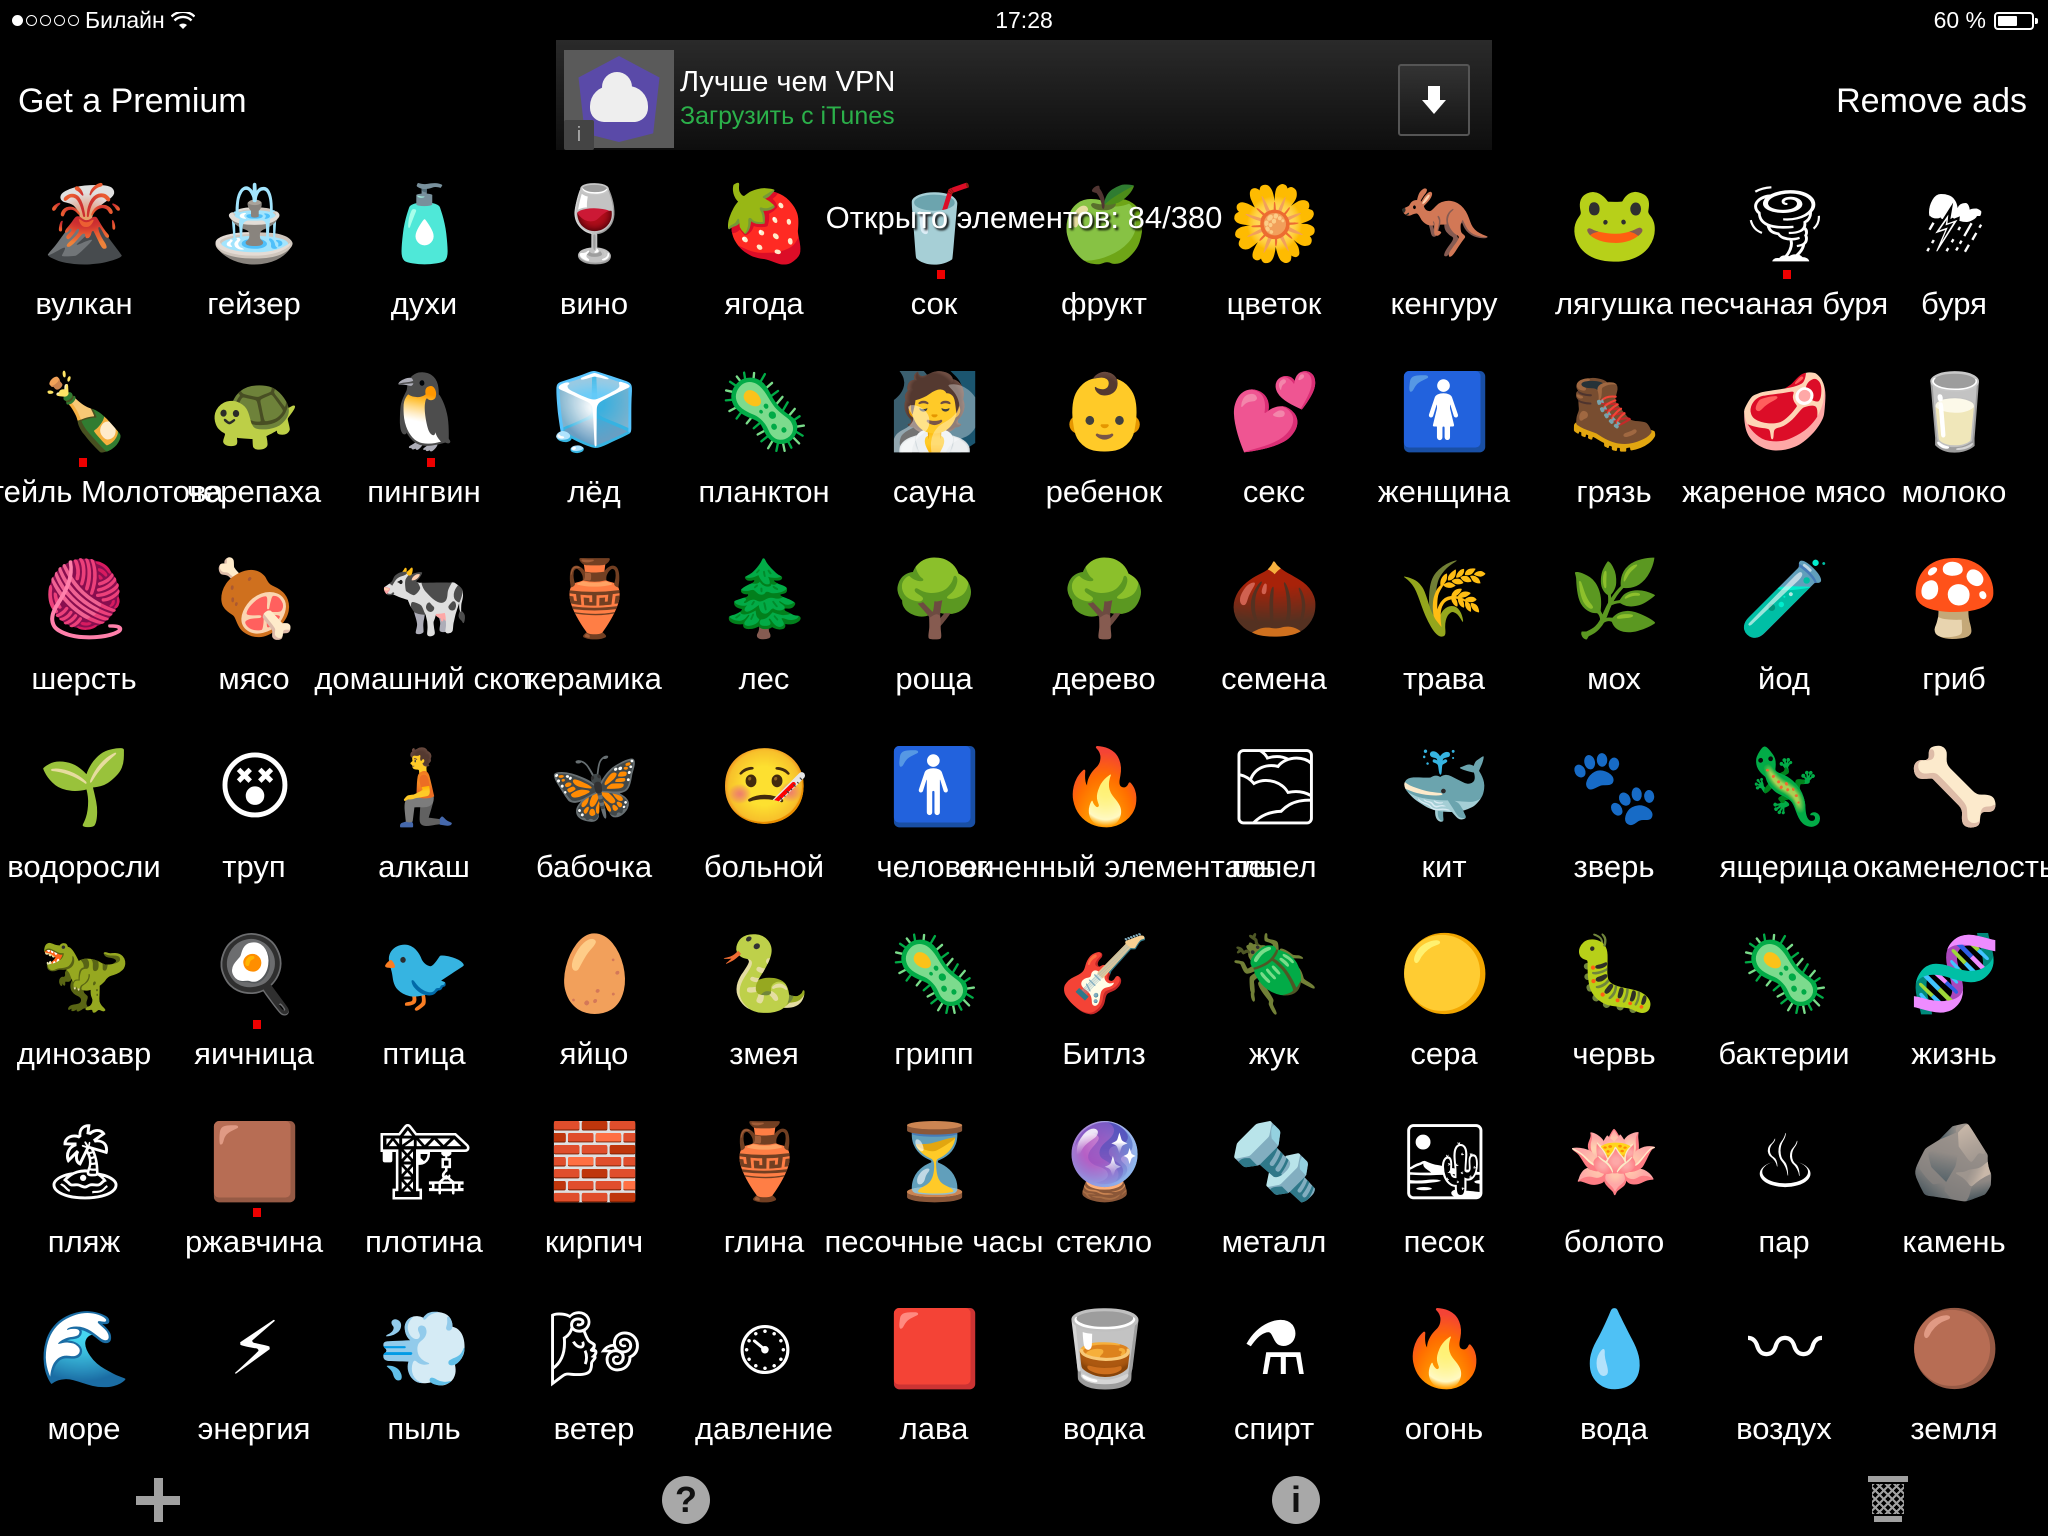  Describe the element at coordinates (764, 1208) in the screenshot. I see `element-tile: 🏺 глина` at that location.